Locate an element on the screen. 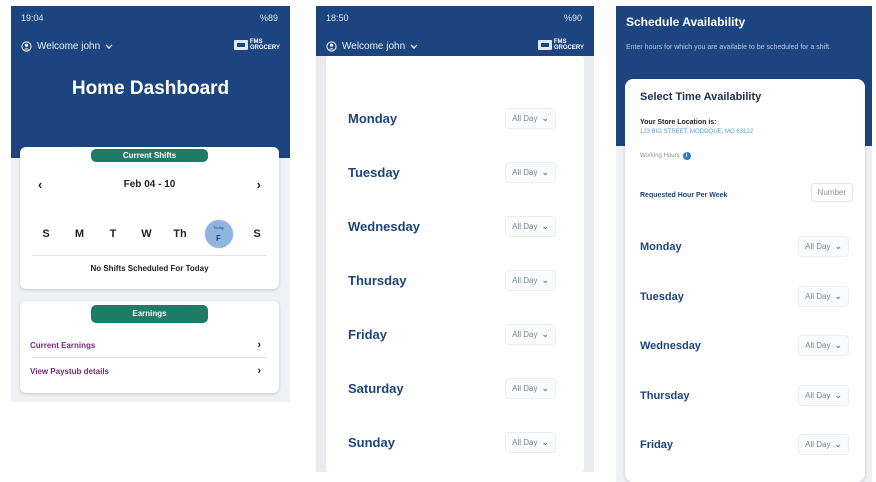  divider is located at coordinates (149, 255).